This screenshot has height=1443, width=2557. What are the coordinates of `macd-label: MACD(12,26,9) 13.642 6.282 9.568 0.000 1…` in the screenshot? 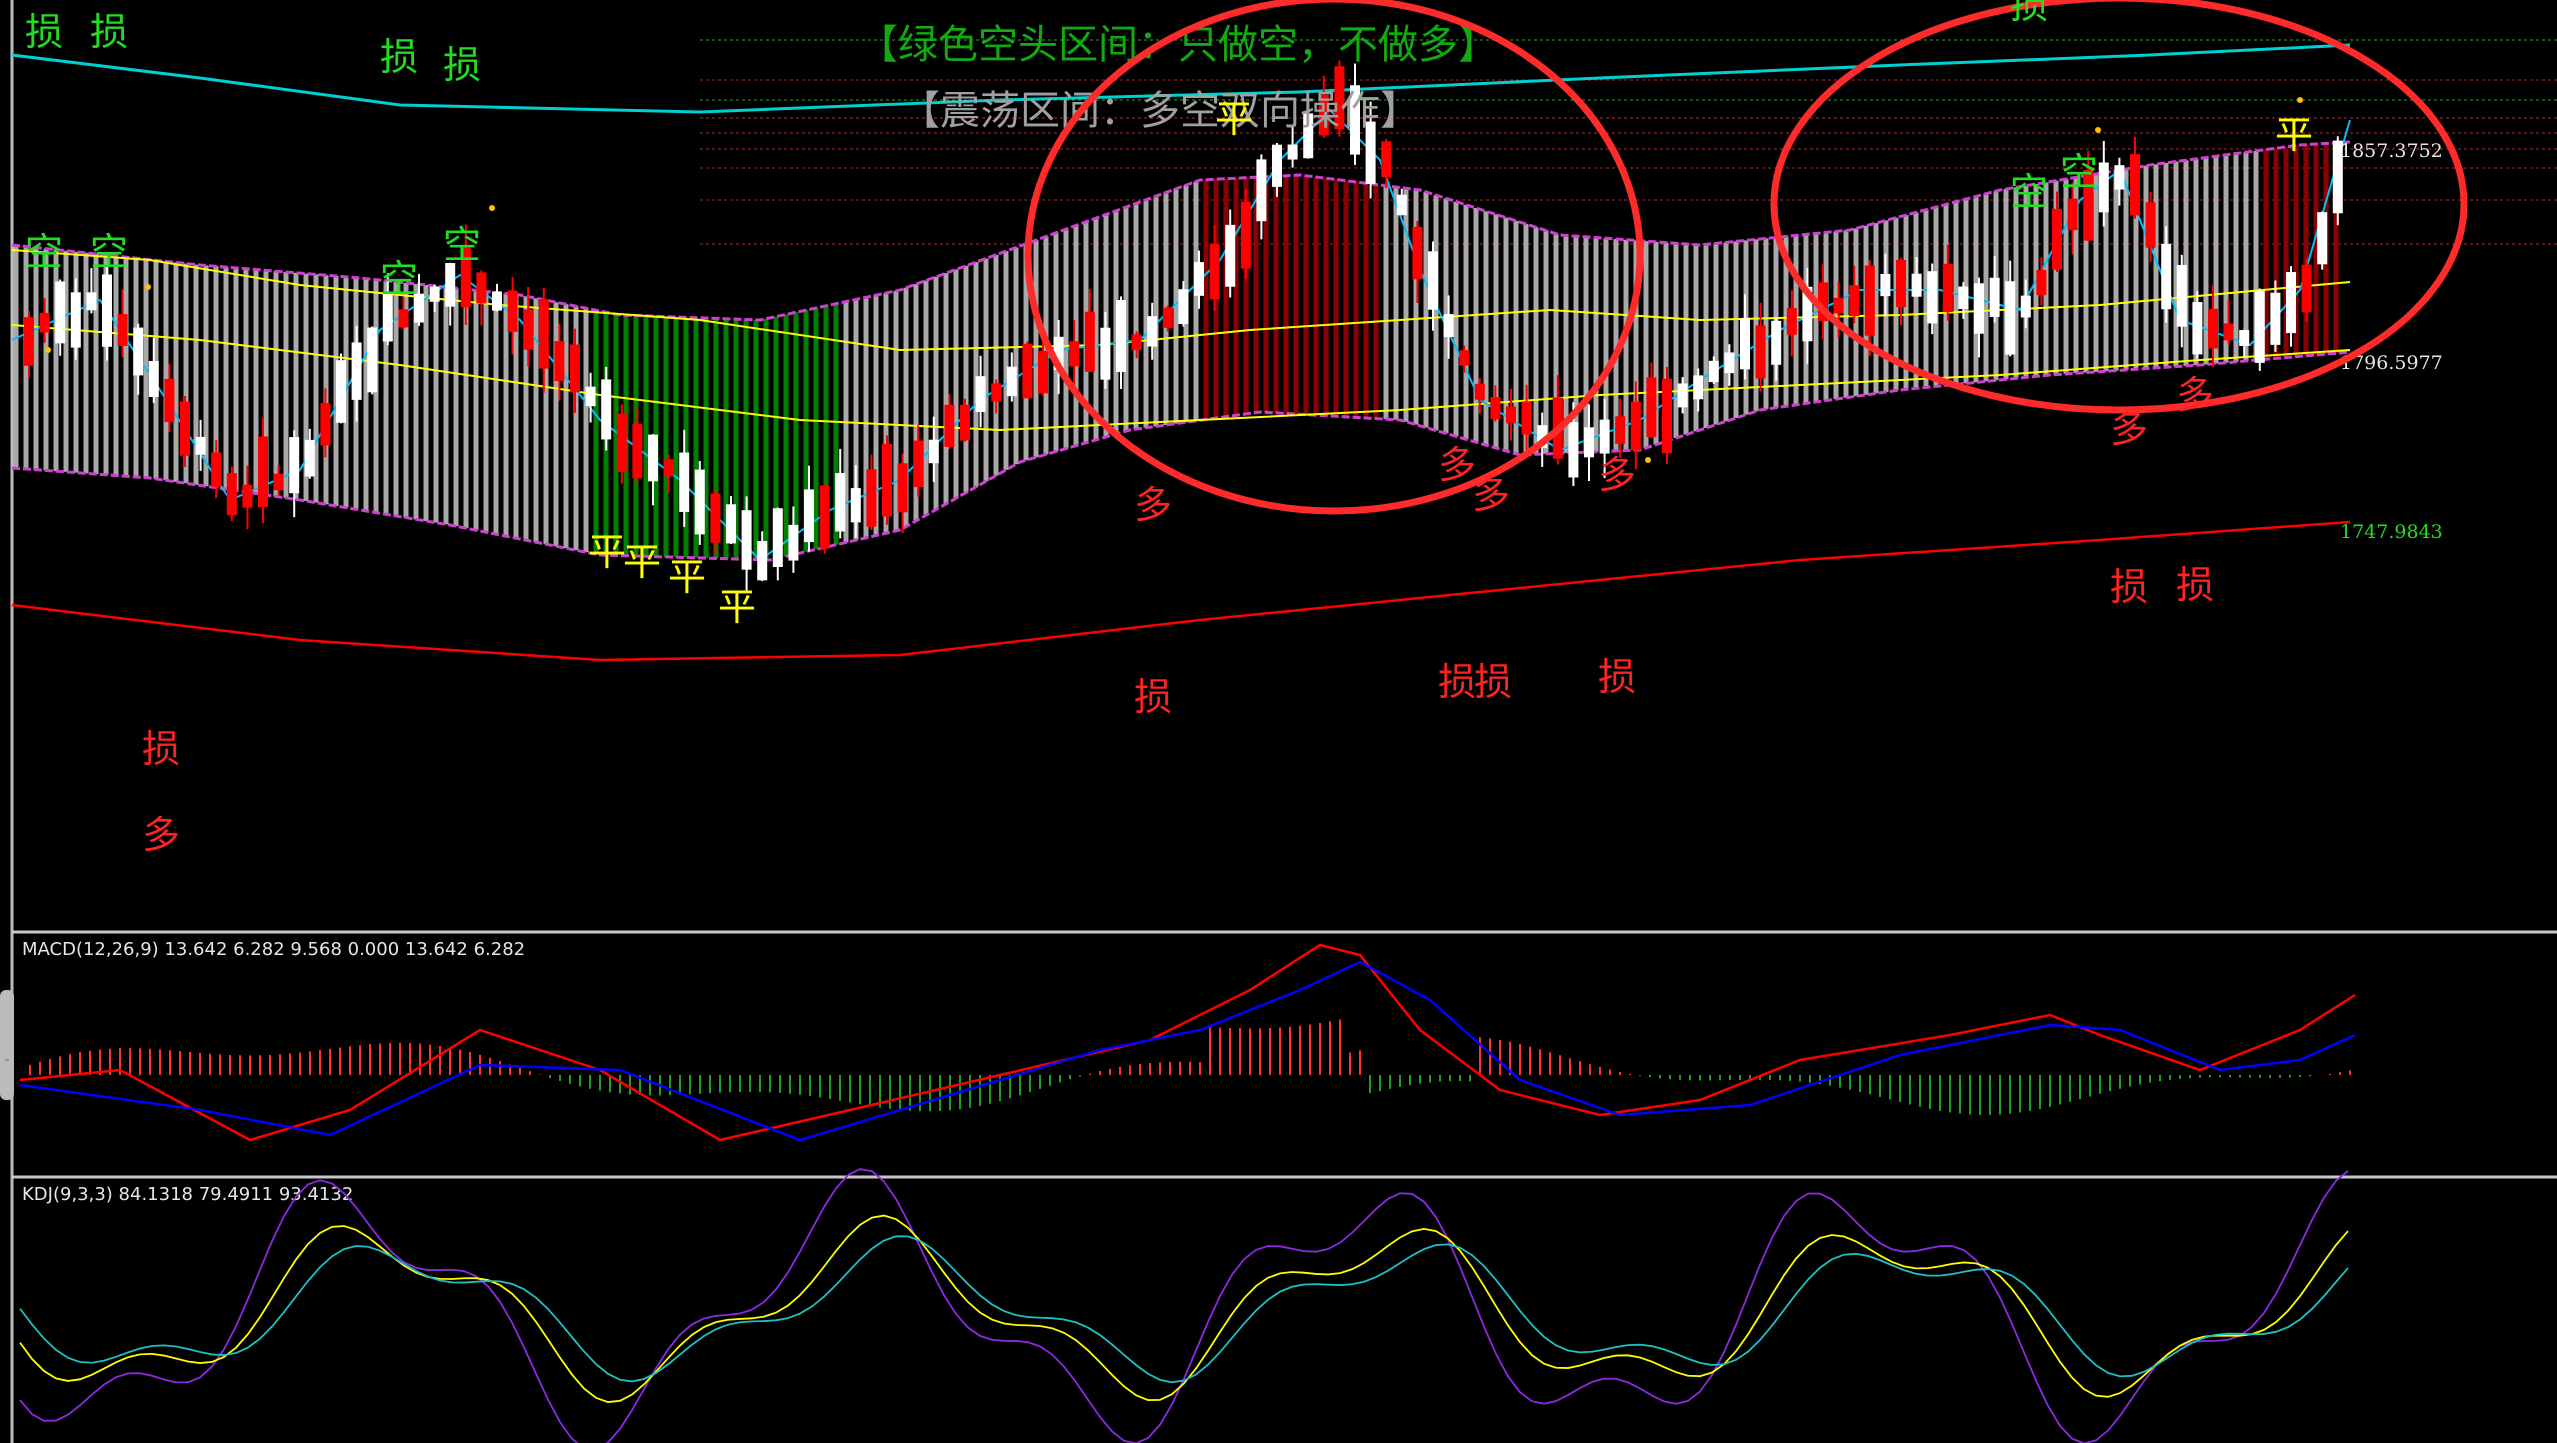 It's located at (273, 949).